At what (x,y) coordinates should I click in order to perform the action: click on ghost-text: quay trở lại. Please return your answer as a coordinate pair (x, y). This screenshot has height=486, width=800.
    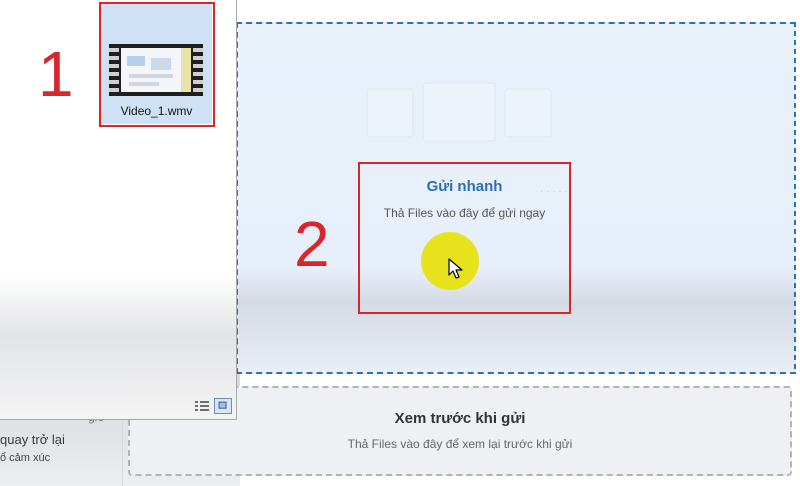
    Looking at the image, I should click on (32, 439).